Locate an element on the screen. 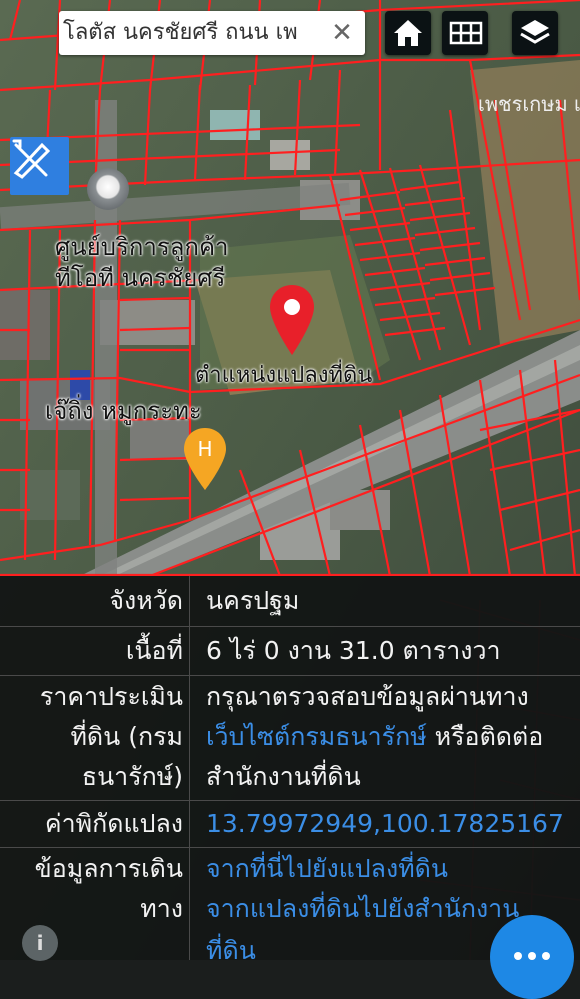 Image resolution: width=580 pixels, height=999 pixels. layers-button is located at coordinates (535, 33).